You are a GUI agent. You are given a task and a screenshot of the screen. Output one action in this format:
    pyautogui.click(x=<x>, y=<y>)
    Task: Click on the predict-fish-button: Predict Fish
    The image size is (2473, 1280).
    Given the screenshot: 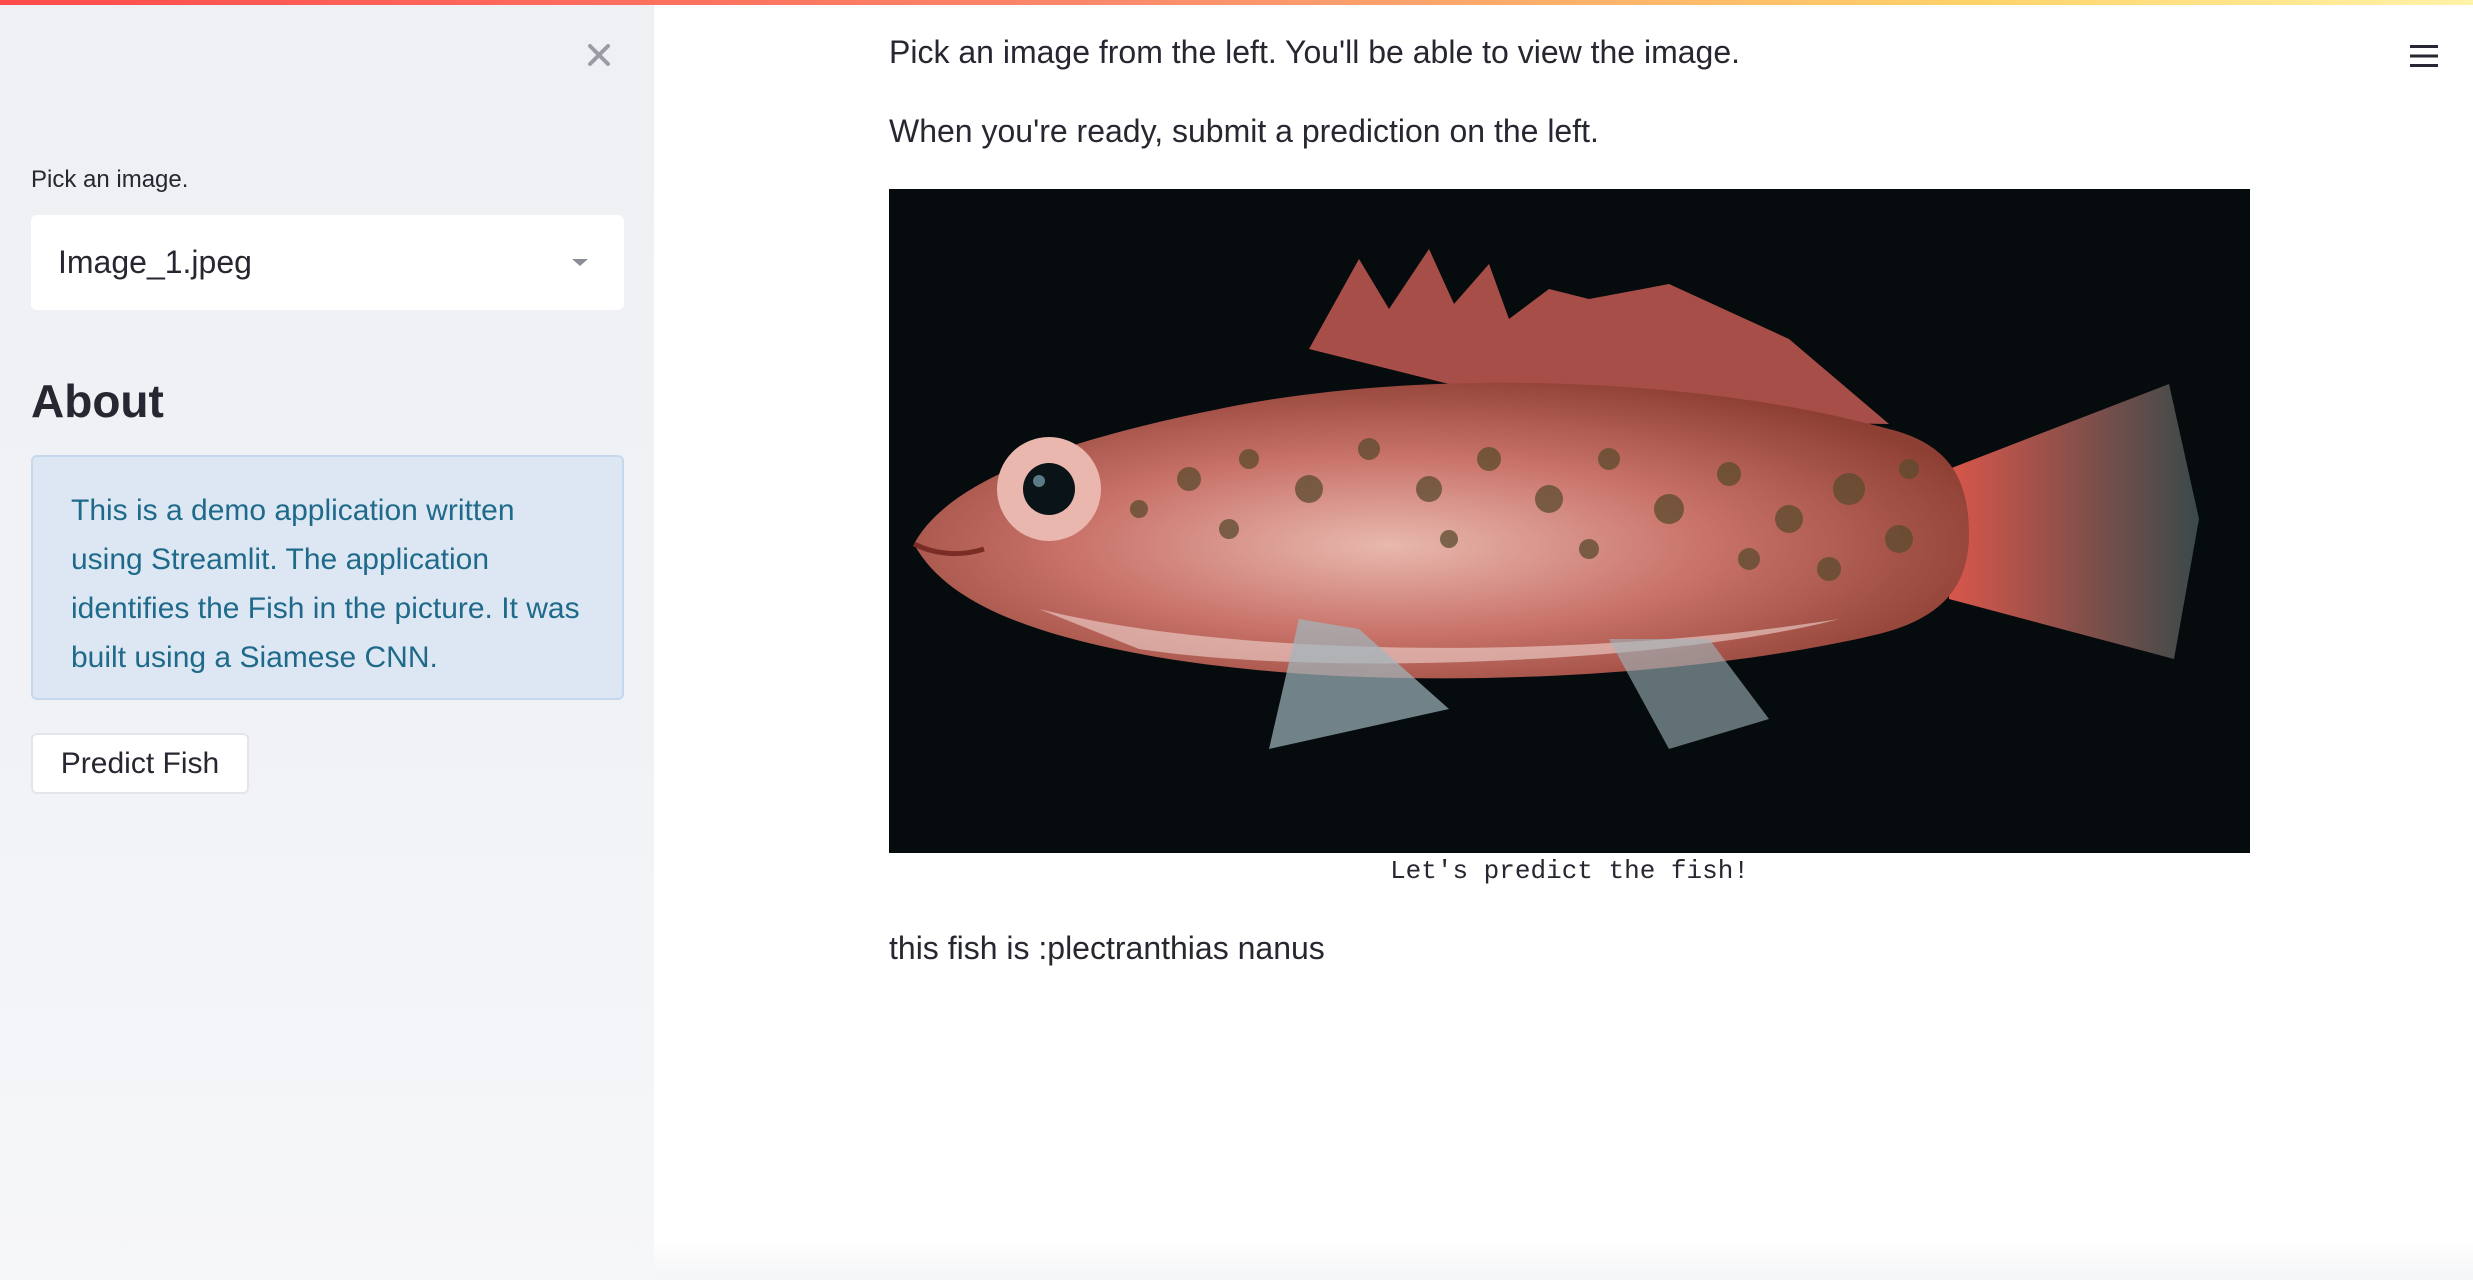 What is the action you would take?
    pyautogui.click(x=140, y=763)
    